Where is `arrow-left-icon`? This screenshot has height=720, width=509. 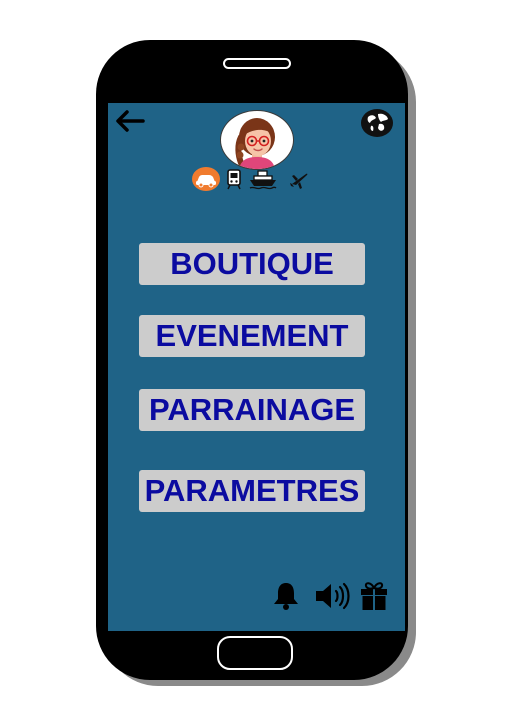 arrow-left-icon is located at coordinates (130, 121).